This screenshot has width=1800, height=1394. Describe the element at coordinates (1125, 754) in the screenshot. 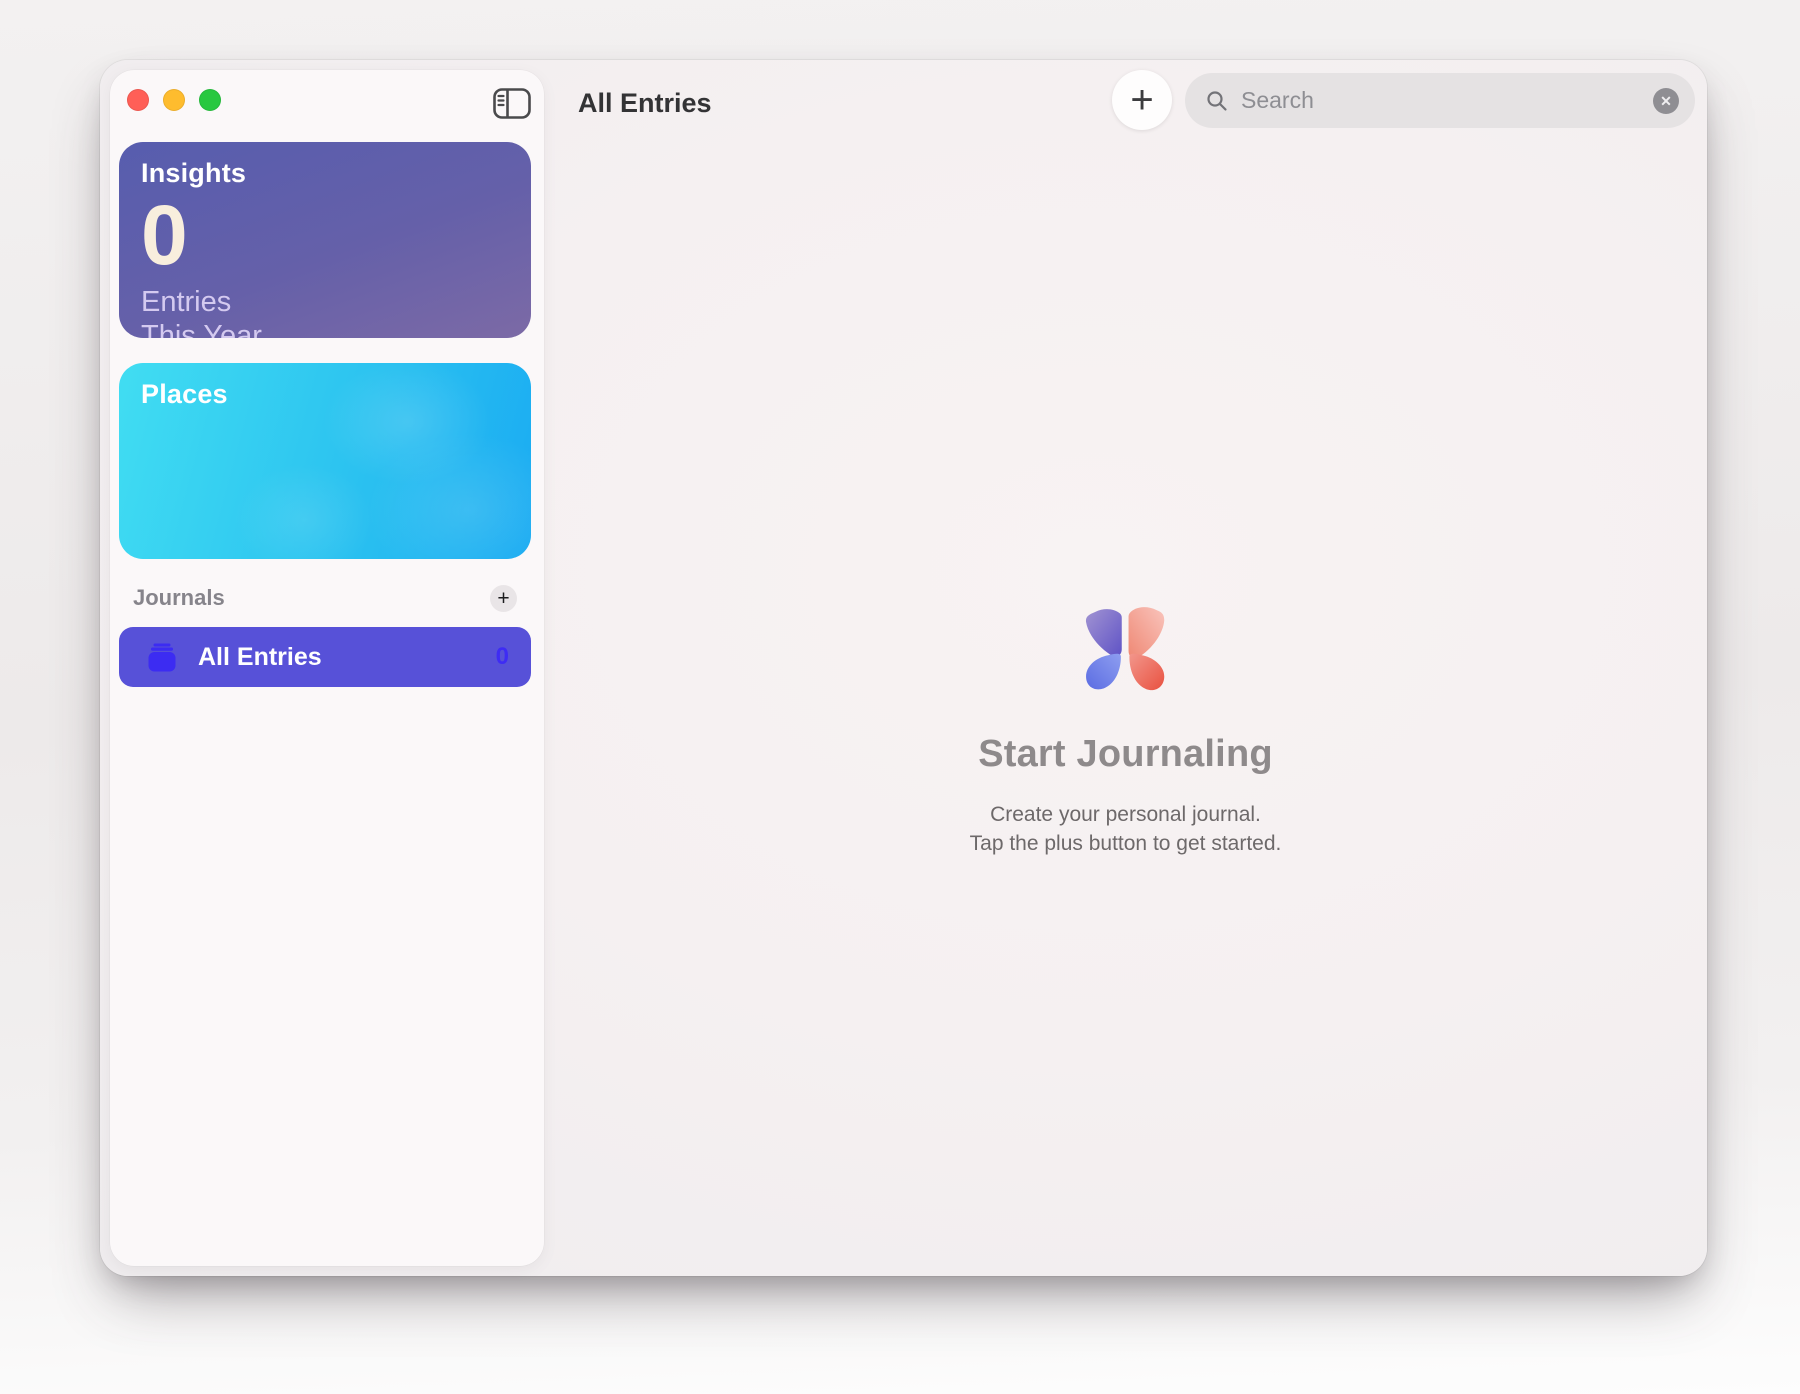

I see `empty-state-title: Start Journaling` at that location.